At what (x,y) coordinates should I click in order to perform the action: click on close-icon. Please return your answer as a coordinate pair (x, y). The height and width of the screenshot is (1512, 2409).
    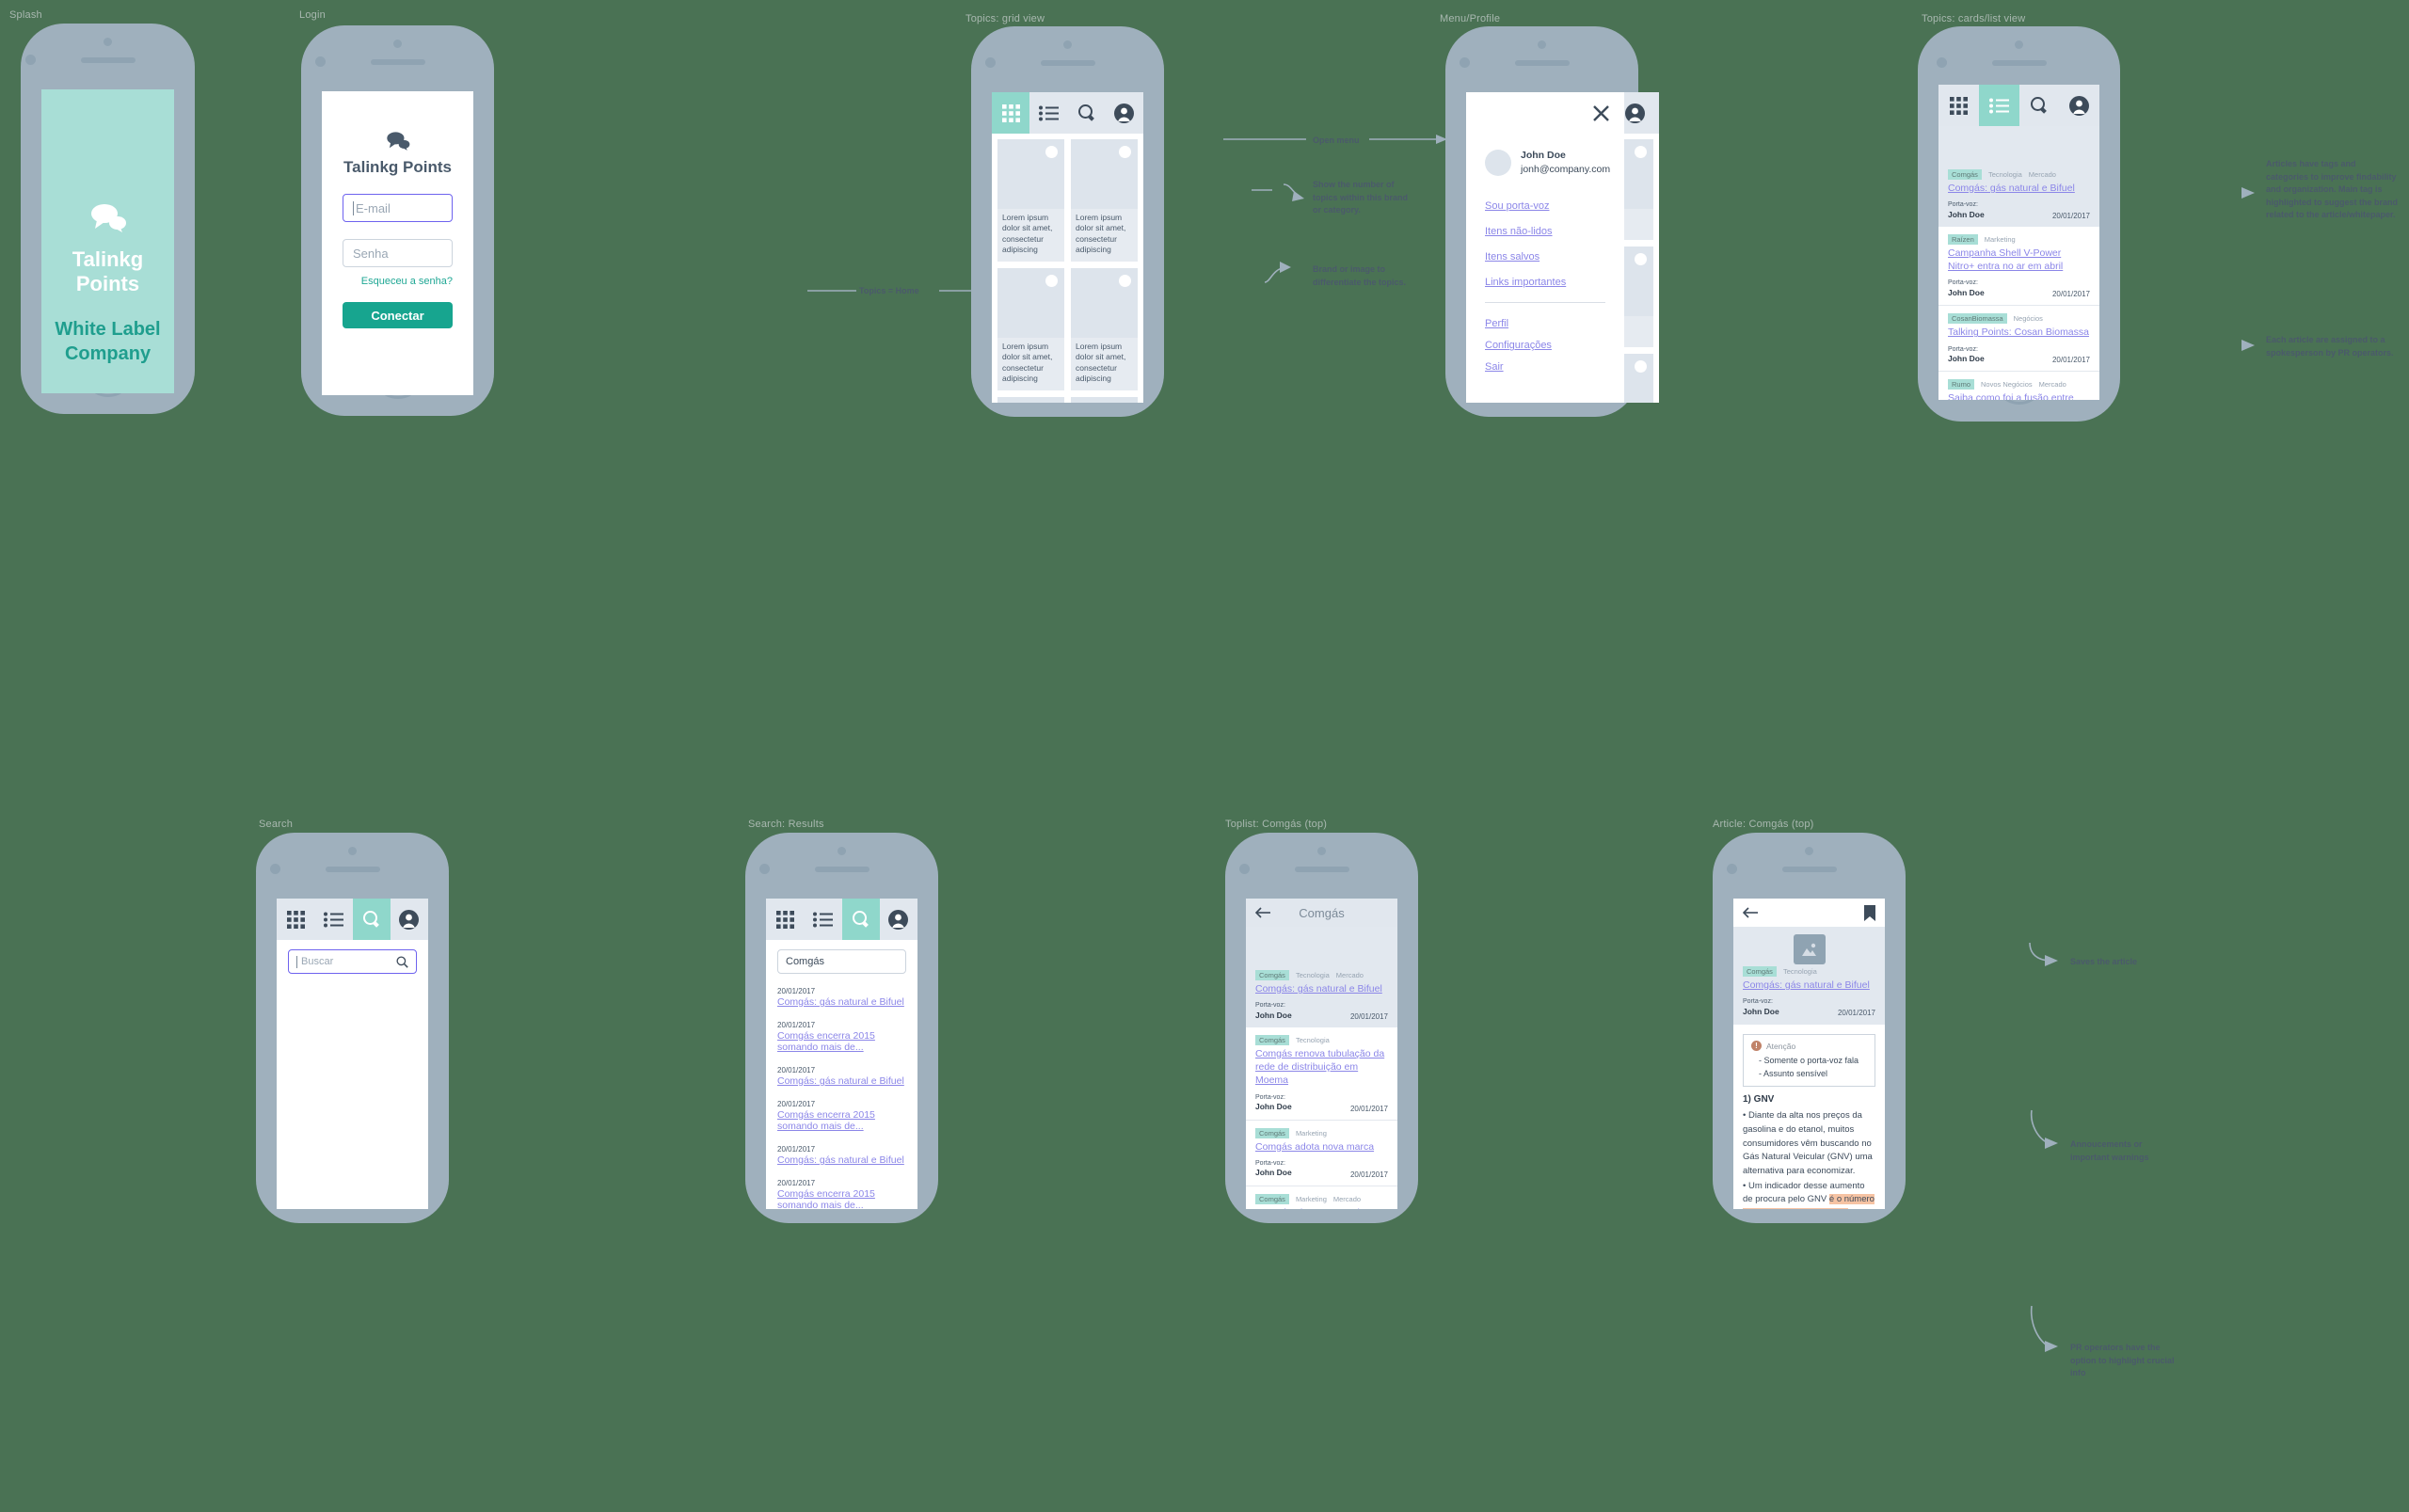
    Looking at the image, I should click on (1601, 113).